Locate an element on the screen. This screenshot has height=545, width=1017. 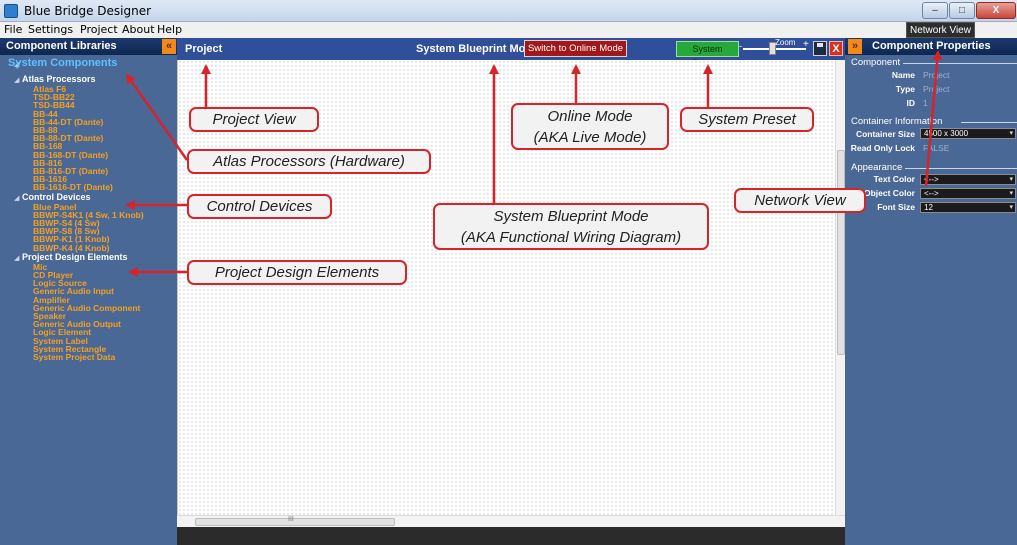
callout-online-line2: (AKA Live Mode) is located at coordinates (590, 137).